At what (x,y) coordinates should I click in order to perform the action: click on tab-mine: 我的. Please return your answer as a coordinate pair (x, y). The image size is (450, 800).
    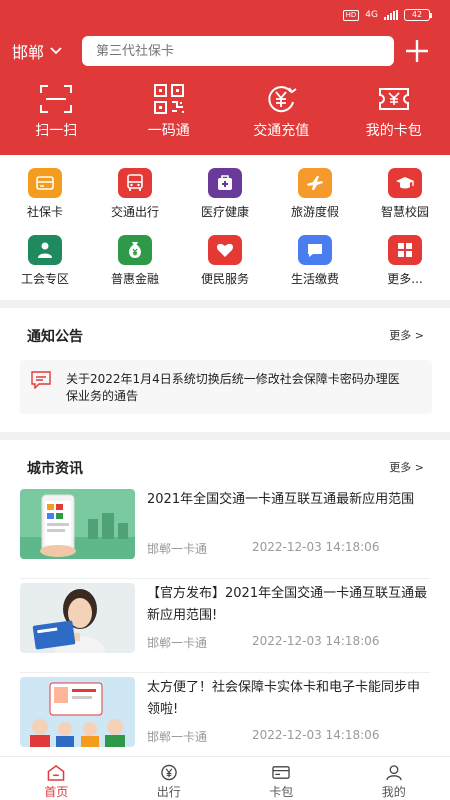
    Looking at the image, I should click on (394, 778).